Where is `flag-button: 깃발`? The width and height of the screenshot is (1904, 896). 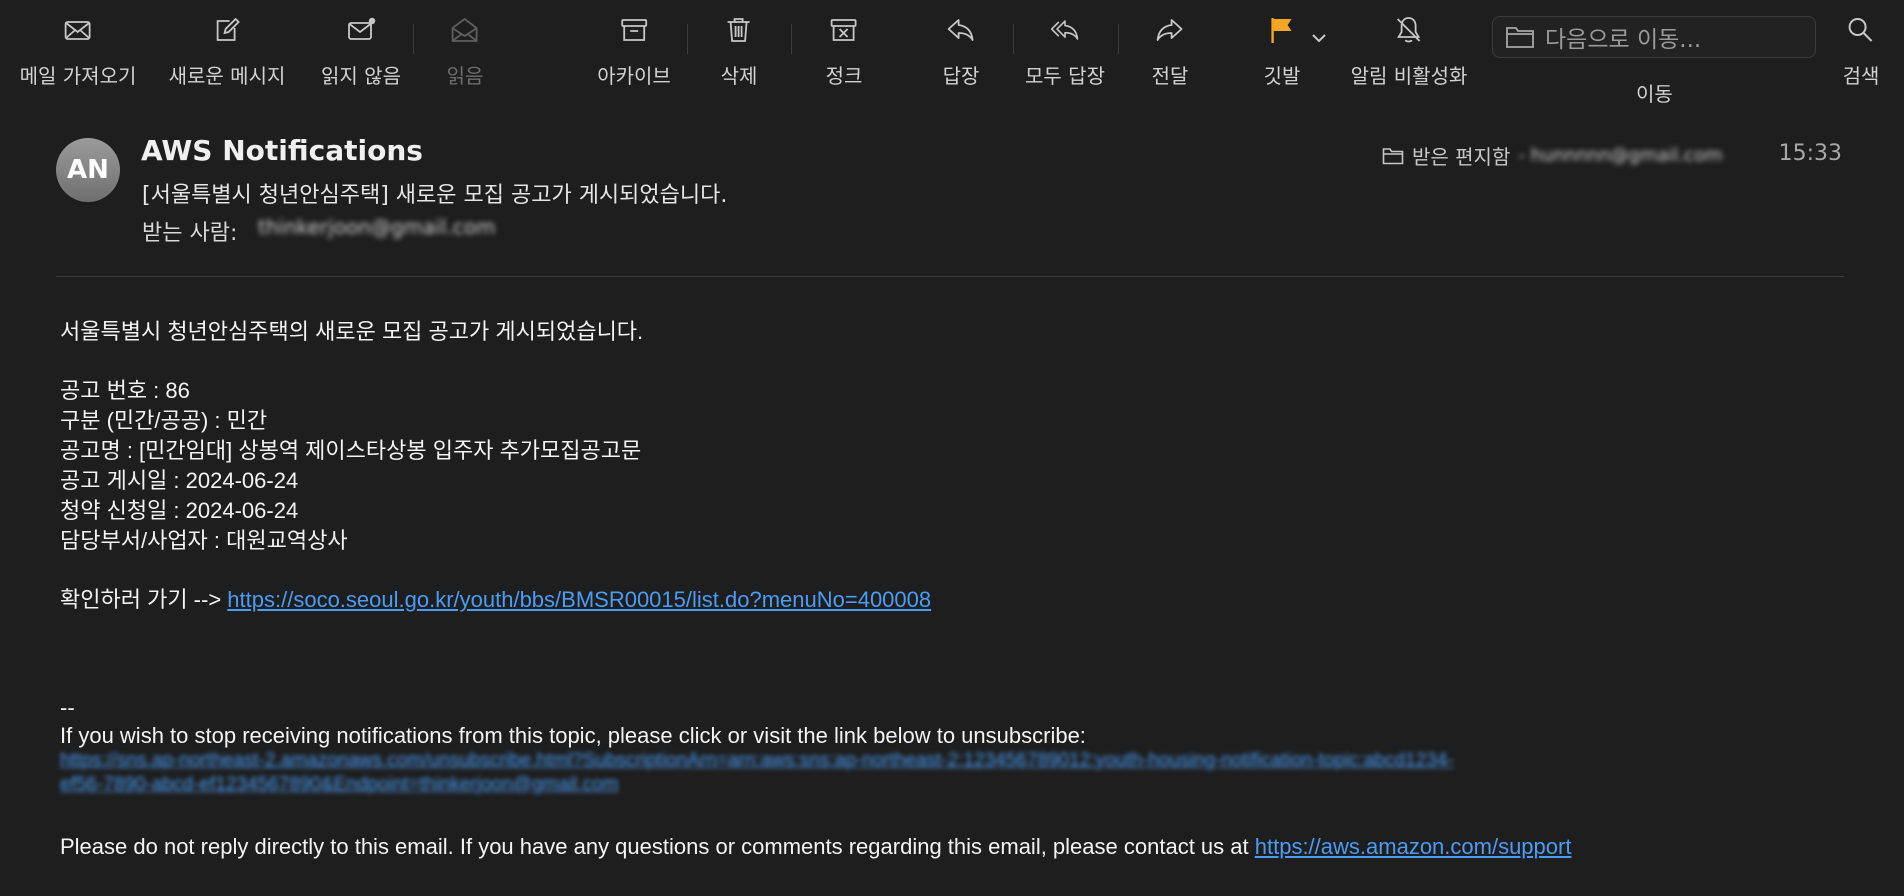
flag-button: 깃발 is located at coordinates (1282, 51).